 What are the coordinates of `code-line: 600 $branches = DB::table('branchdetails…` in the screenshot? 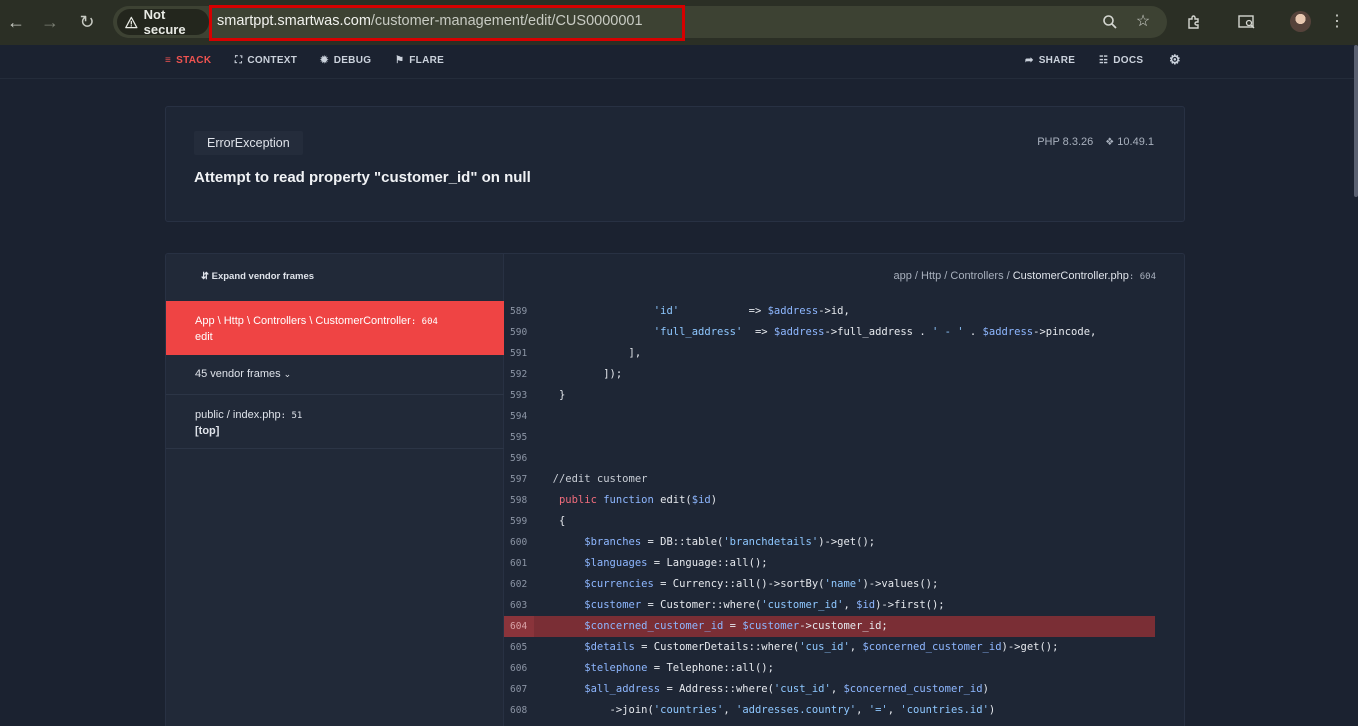 It's located at (829, 542).